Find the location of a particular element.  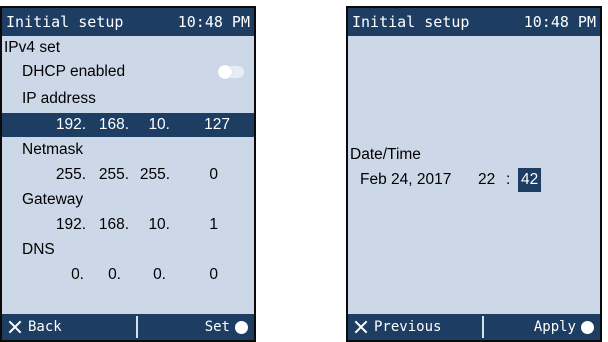

gateway-octet-2: 168. is located at coordinates (109, 225).